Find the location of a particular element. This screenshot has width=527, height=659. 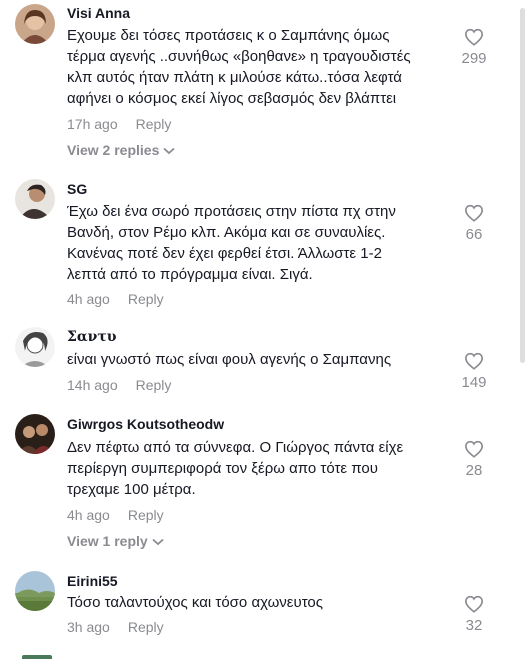

like-count: 66 is located at coordinates (474, 234).